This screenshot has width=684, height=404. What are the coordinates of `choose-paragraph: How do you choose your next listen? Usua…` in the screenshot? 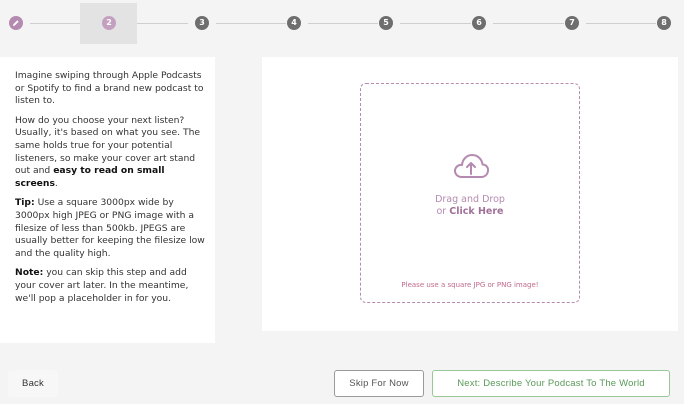 It's located at (110, 153).